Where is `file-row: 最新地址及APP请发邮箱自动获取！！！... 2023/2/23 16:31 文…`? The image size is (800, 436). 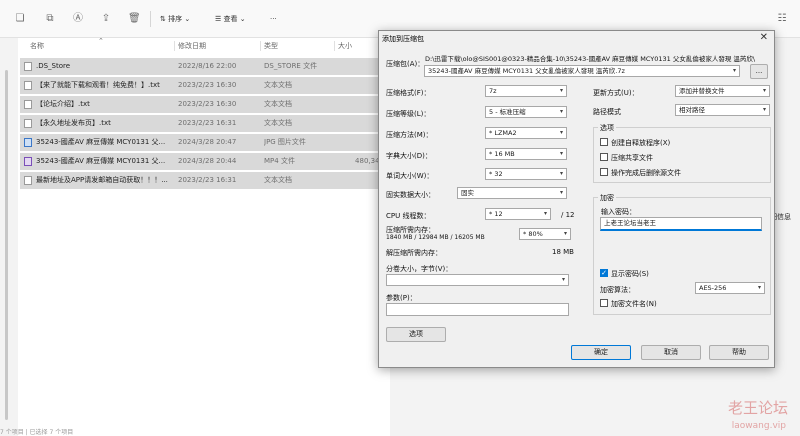 file-row: 最新地址及APP请发邮箱自动获取！！！... 2023/2/23 16:31 文… is located at coordinates (204, 180).